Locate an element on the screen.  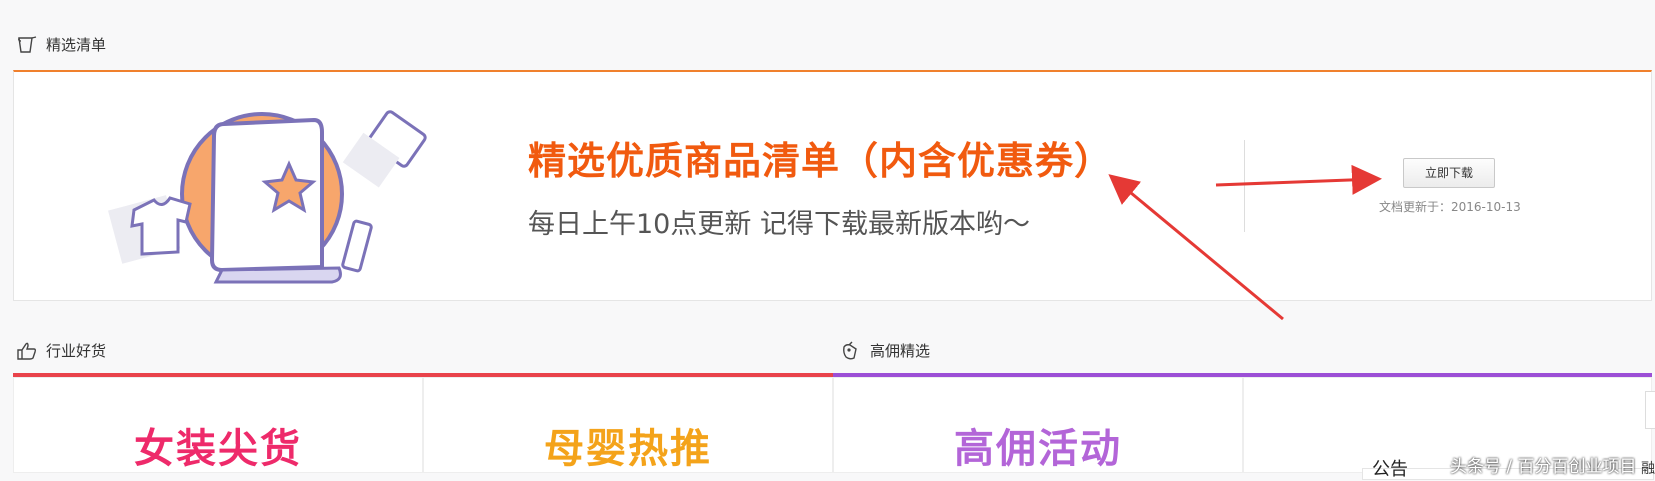
high-commission-heading: 高佣精选 is located at coordinates (885, 350).